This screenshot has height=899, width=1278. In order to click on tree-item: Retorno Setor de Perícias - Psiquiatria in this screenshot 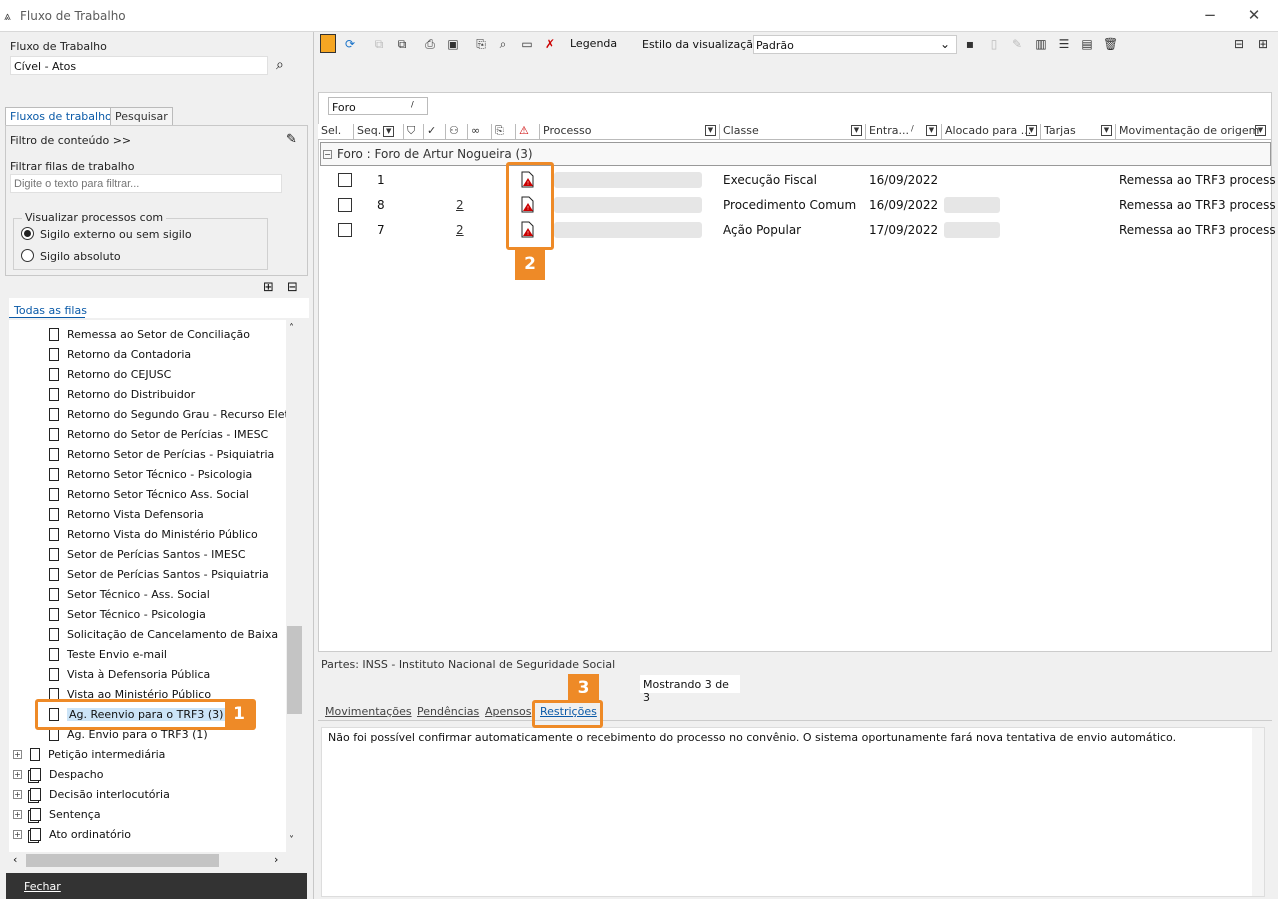, I will do `click(161, 454)`.